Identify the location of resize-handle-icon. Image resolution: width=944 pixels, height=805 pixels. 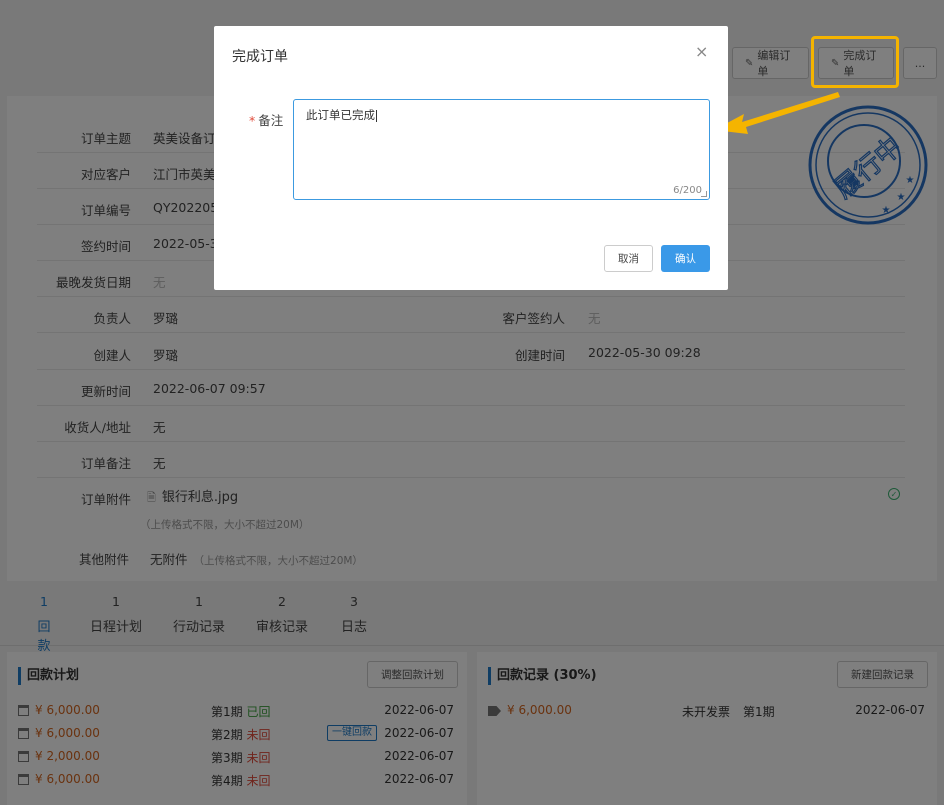
(704, 194).